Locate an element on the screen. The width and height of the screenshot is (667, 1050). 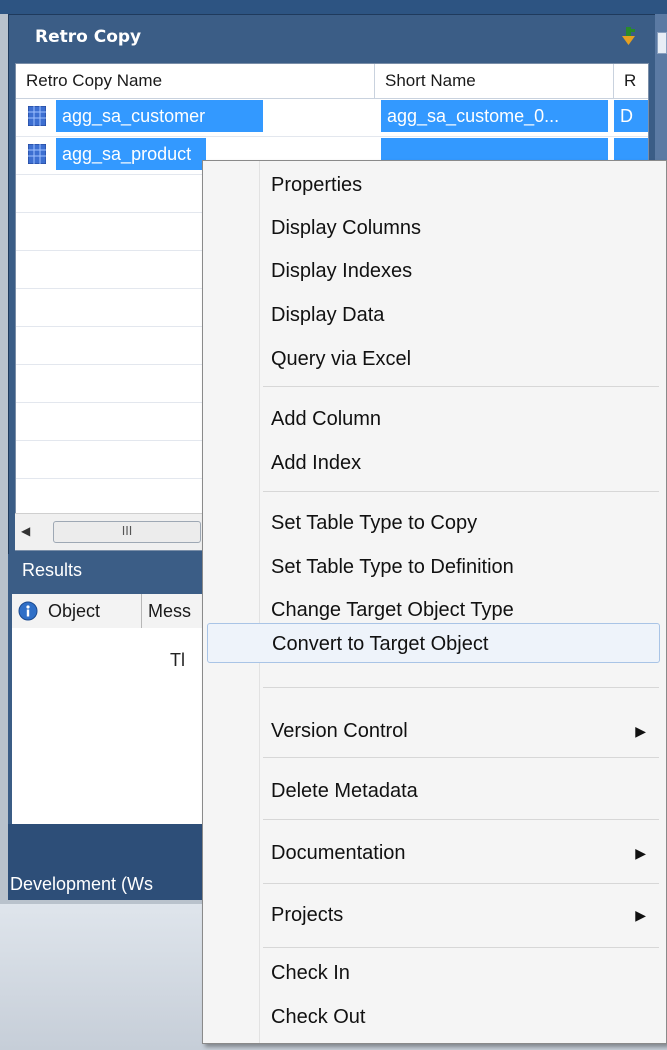
menu-item-label: Version Control is located at coordinates (339, 731).